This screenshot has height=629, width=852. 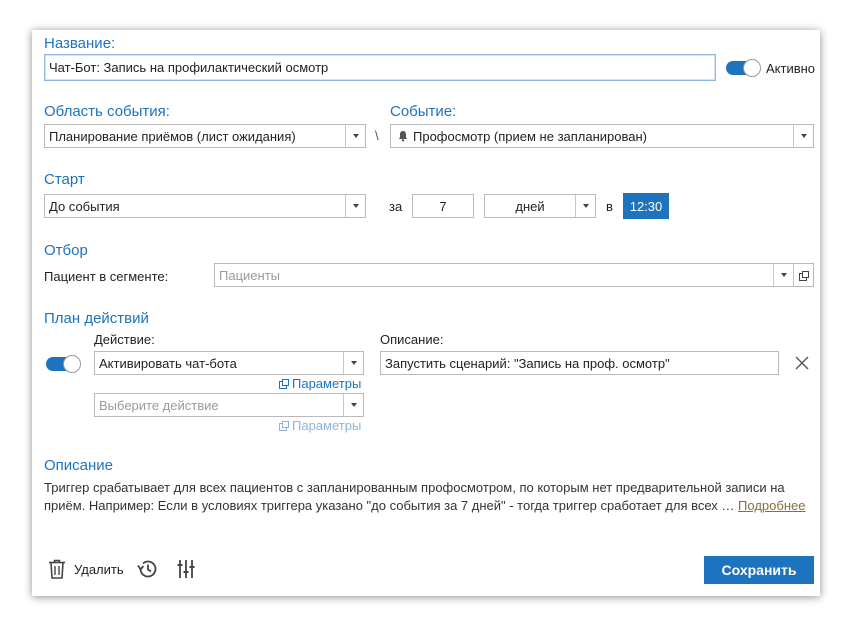 I want to click on action1-toggle, so click(x=63, y=364).